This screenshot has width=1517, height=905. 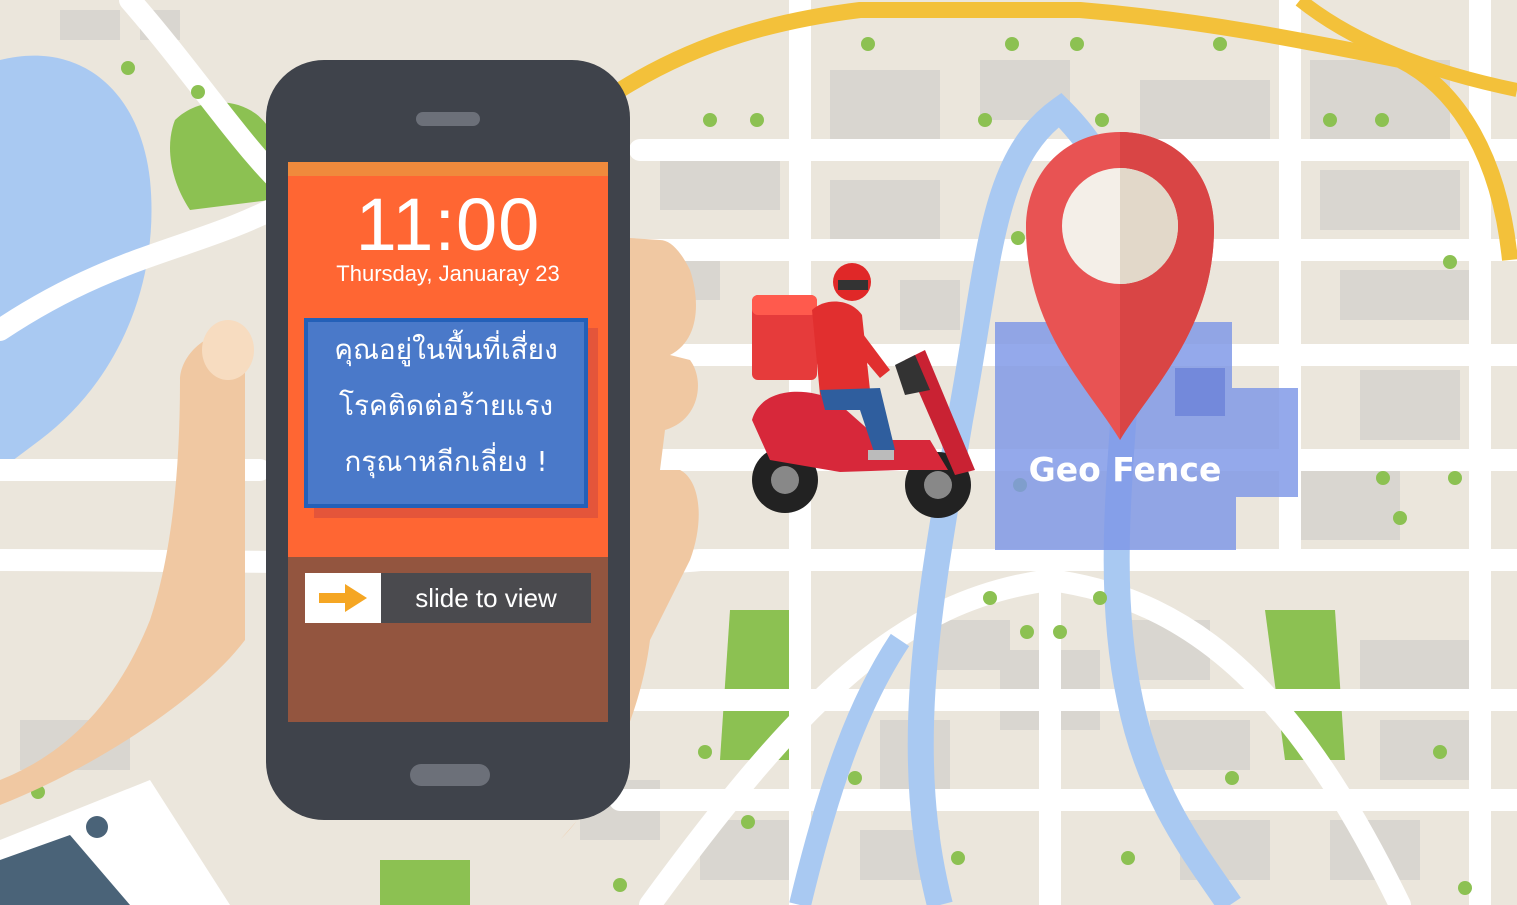 I want to click on lockscreen-time: 11:00, so click(x=448, y=224).